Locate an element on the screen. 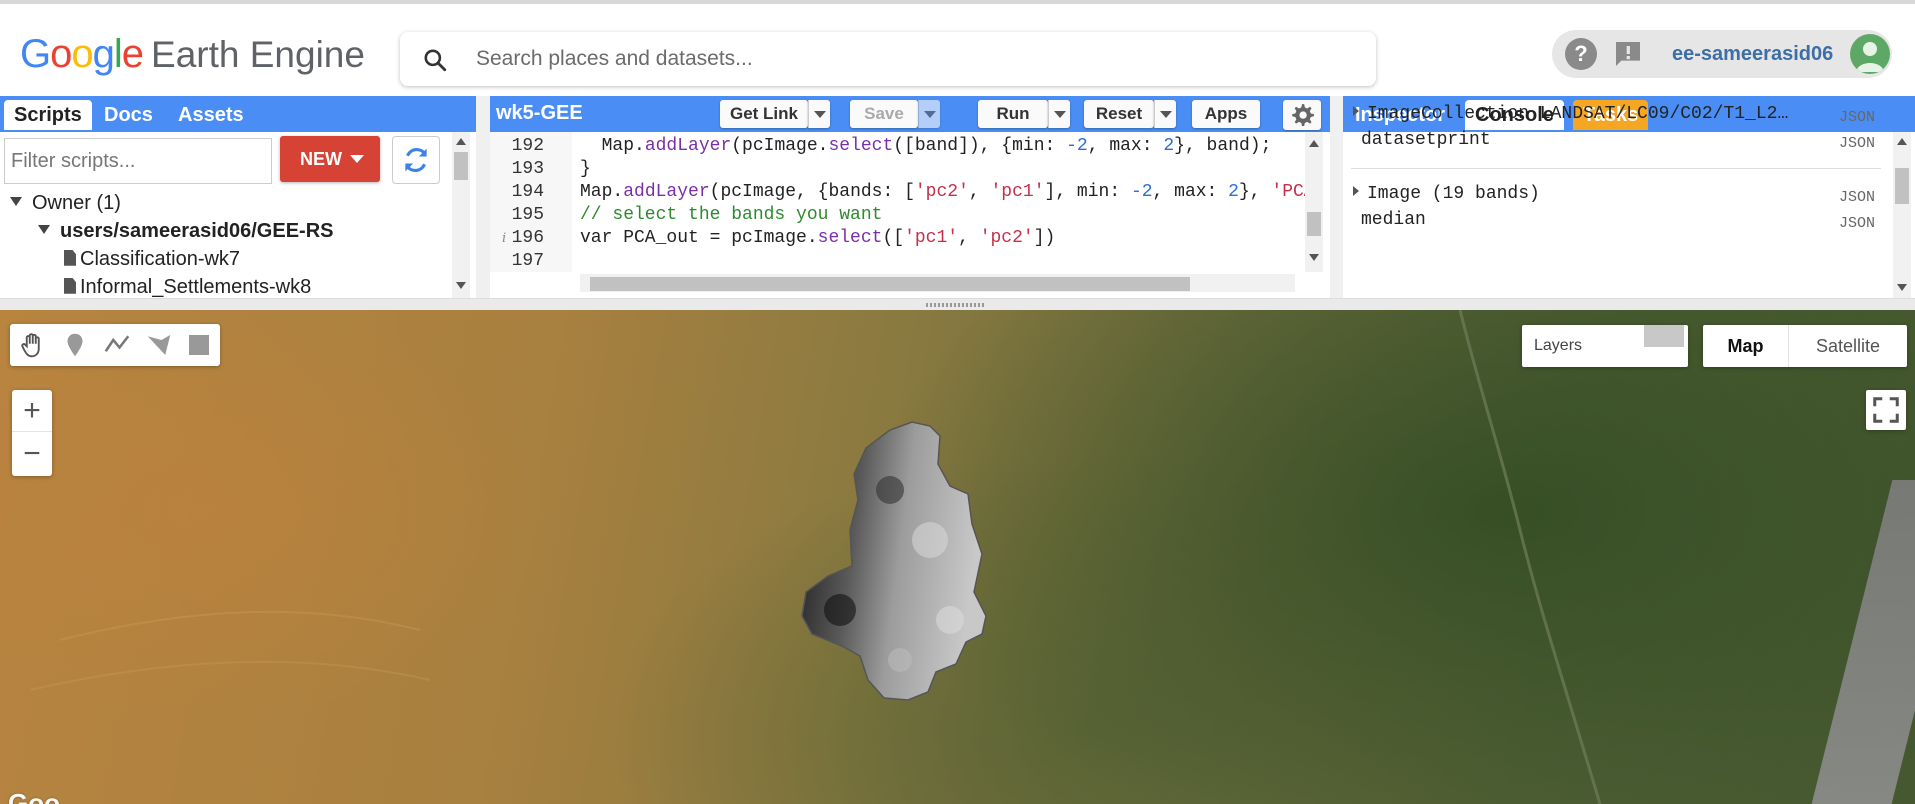  code-hscrollbar is located at coordinates (937, 283).